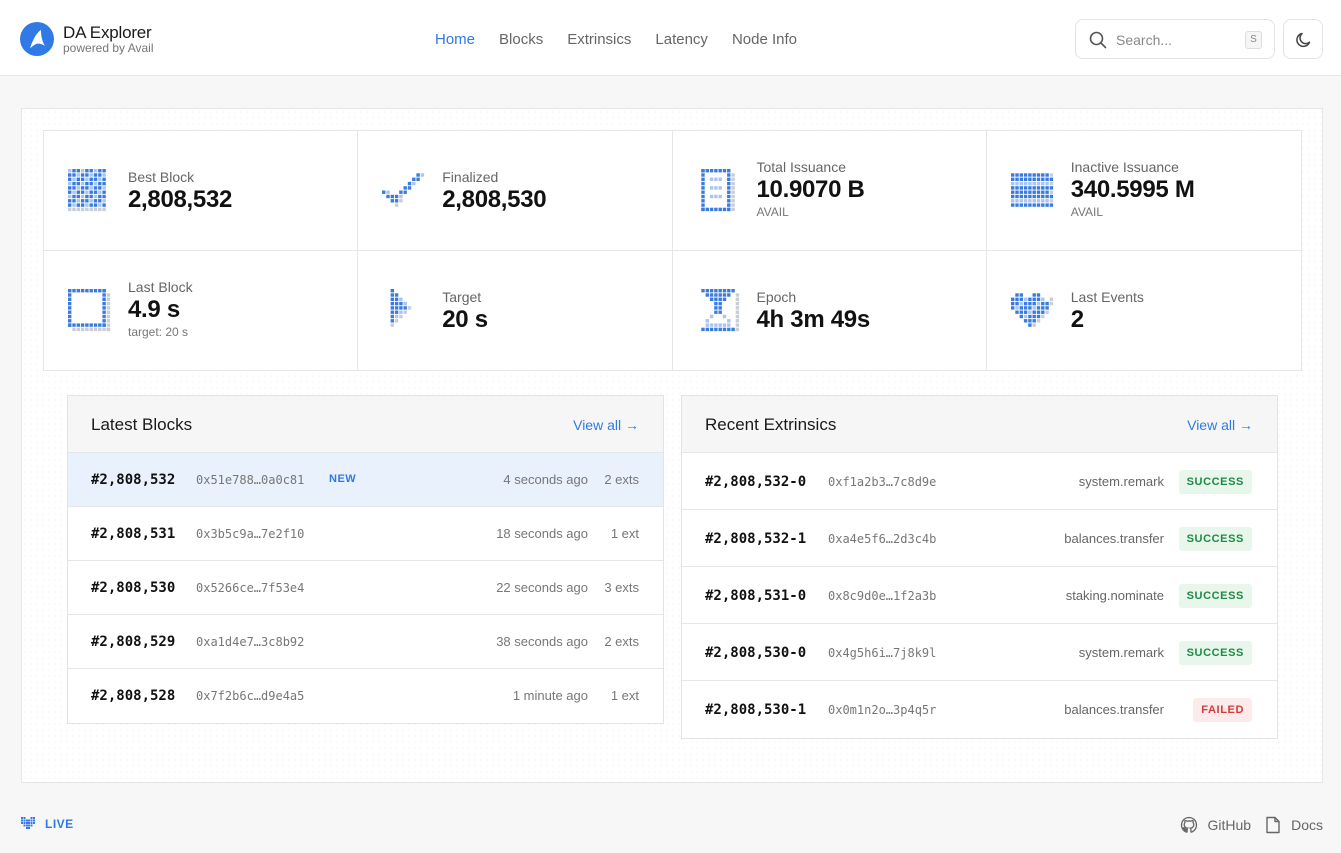 The image size is (1341, 853). What do you see at coordinates (882, 653) in the screenshot?
I see `extrinsic-hash: 0x4g5h6i…7j8k9l` at bounding box center [882, 653].